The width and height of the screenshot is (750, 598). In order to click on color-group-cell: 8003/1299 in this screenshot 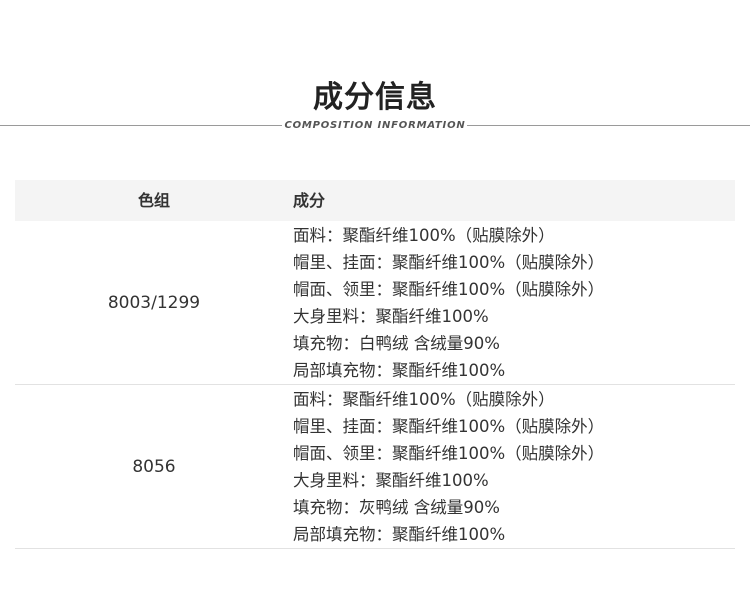, I will do `click(154, 302)`.